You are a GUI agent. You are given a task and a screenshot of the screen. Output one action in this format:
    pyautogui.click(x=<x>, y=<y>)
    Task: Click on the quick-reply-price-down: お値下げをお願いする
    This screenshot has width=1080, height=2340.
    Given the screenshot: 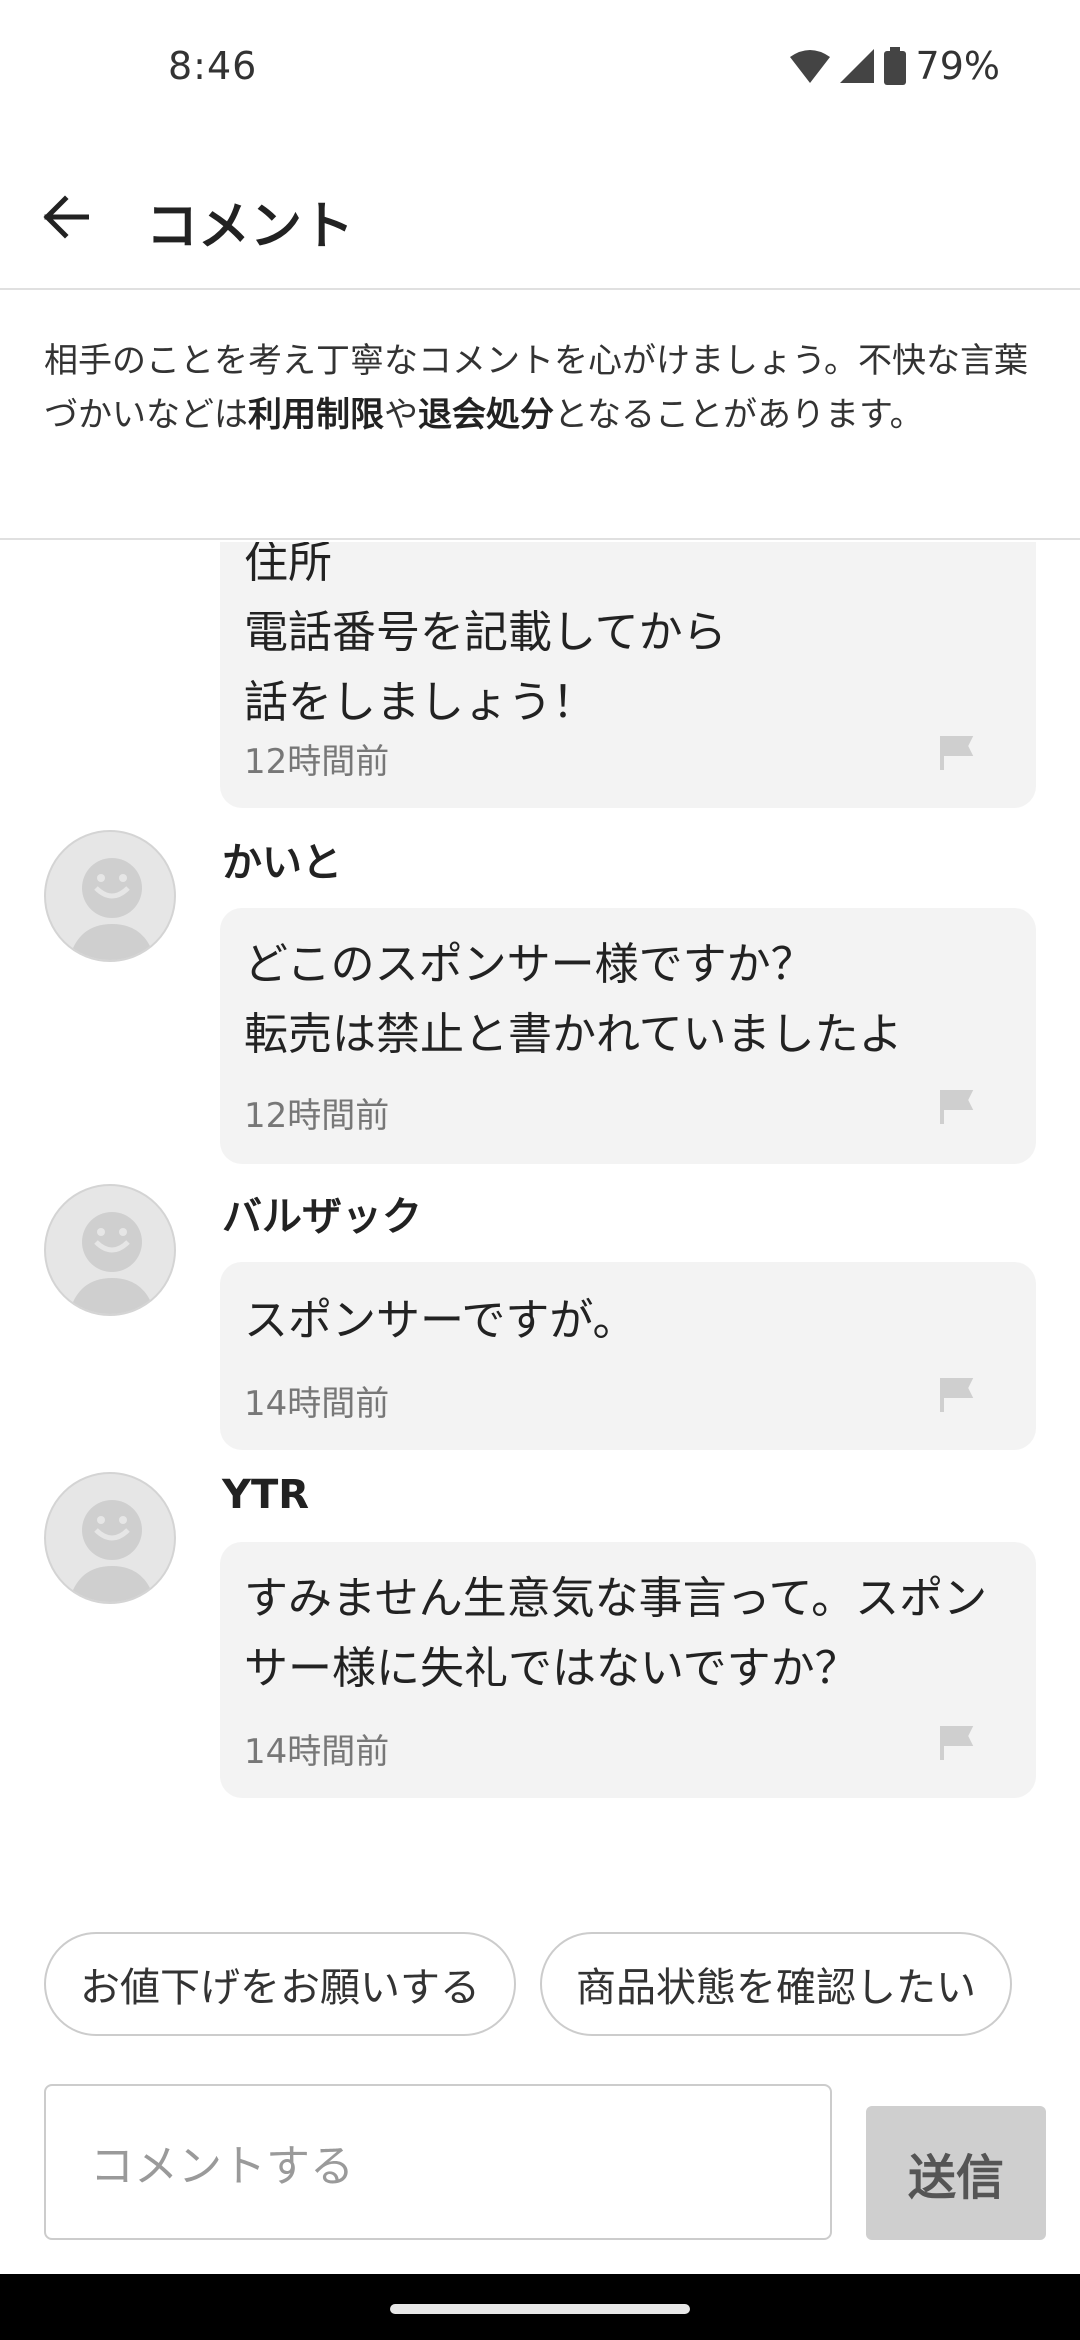 What is the action you would take?
    pyautogui.click(x=280, y=1984)
    